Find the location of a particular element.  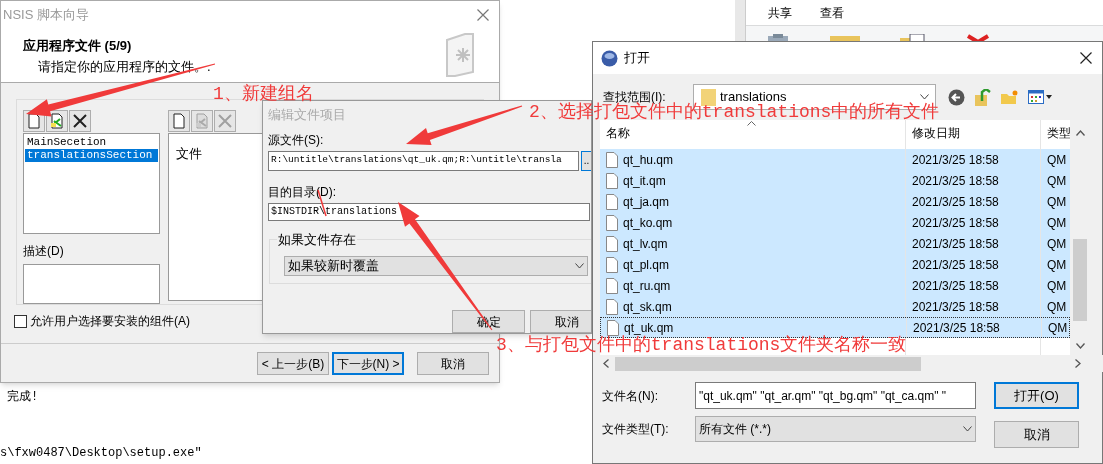

column-header: 名称 is located at coordinates (618, 133).